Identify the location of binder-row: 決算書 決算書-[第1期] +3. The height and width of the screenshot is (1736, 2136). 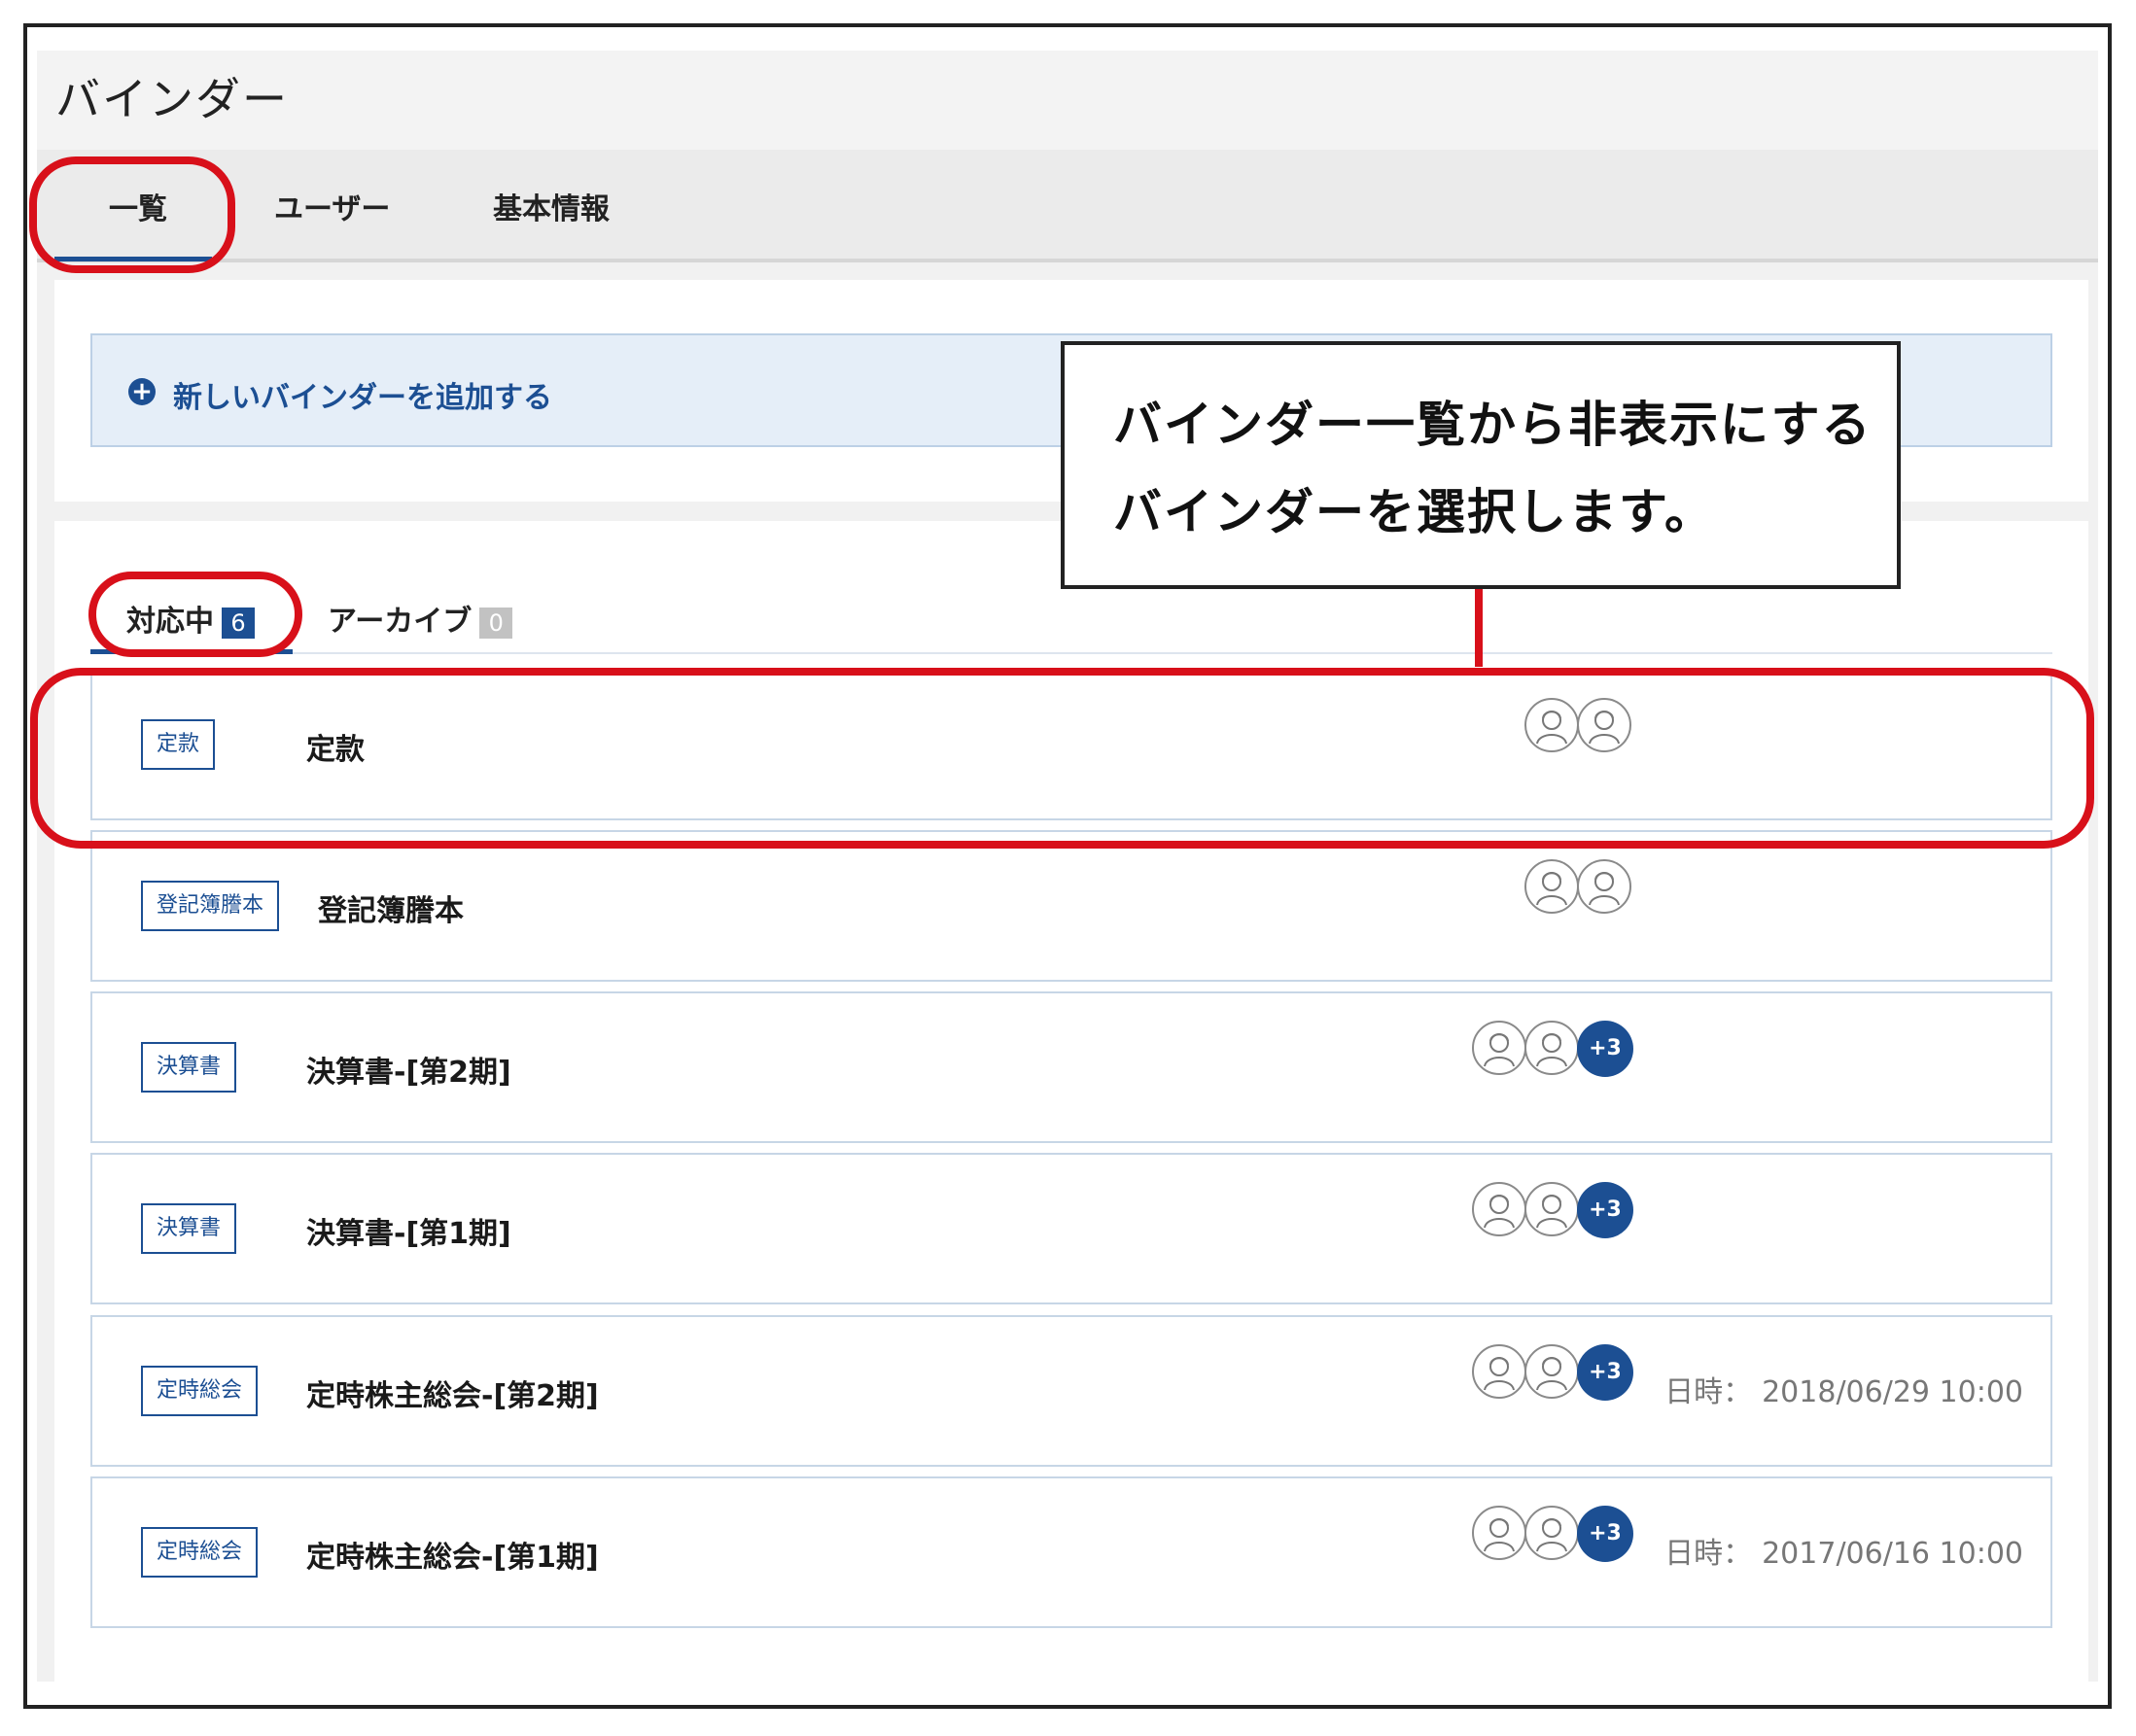
(1071, 1228).